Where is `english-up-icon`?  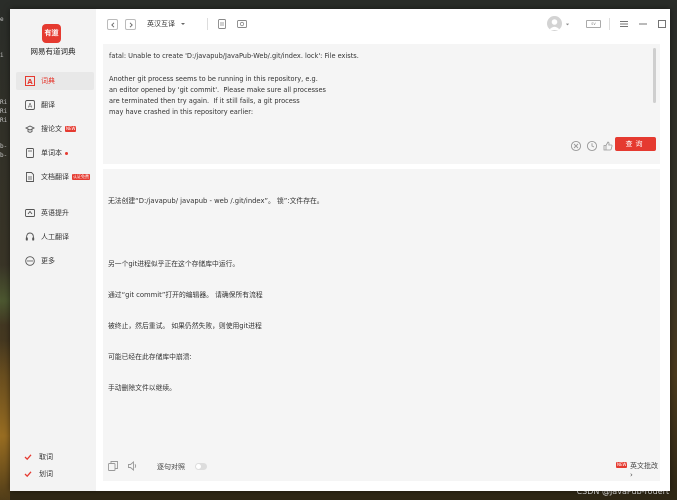 english-up-icon is located at coordinates (30, 213).